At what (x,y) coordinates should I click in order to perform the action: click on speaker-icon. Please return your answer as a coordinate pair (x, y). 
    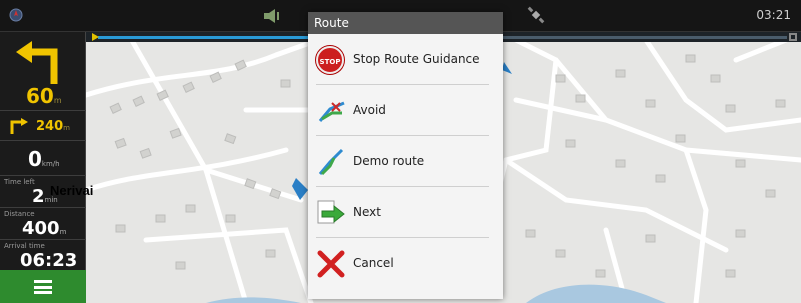
    Looking at the image, I should click on (272, 16).